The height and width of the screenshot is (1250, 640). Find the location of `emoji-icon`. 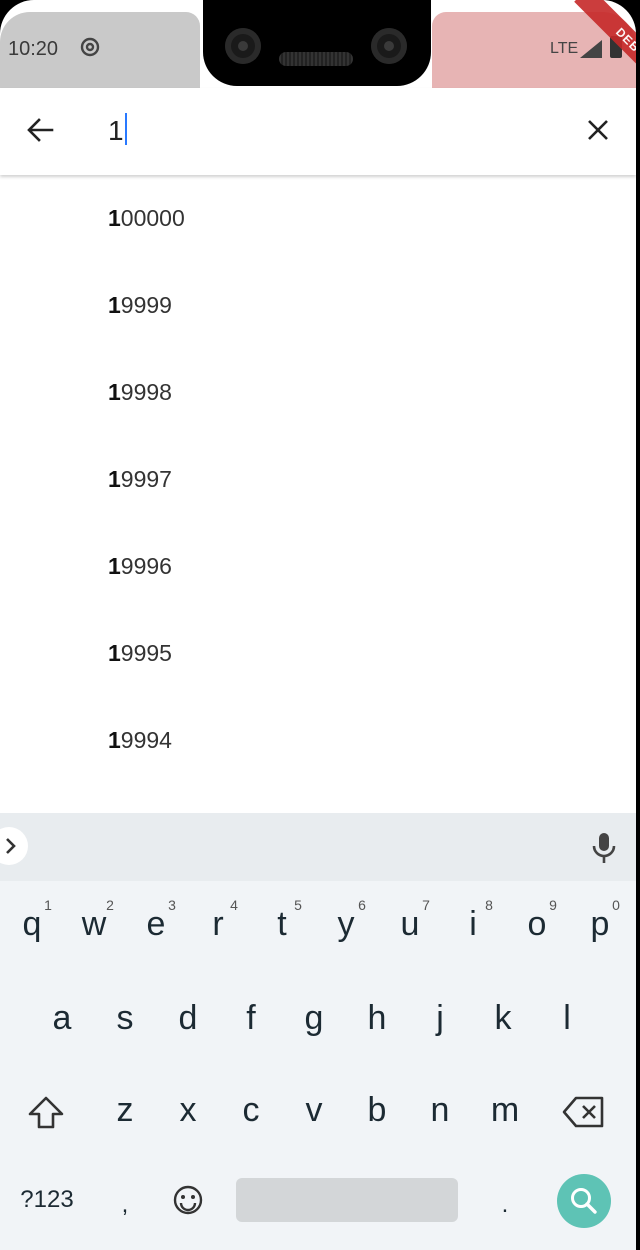

emoji-icon is located at coordinates (188, 1200).